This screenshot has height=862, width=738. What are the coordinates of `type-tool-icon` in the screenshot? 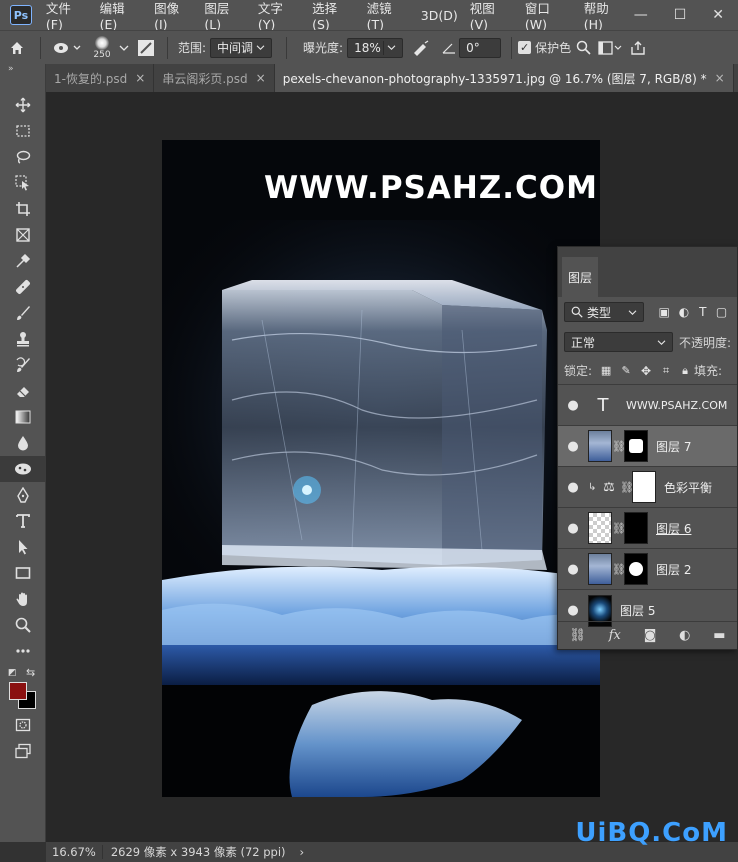 It's located at (23, 521).